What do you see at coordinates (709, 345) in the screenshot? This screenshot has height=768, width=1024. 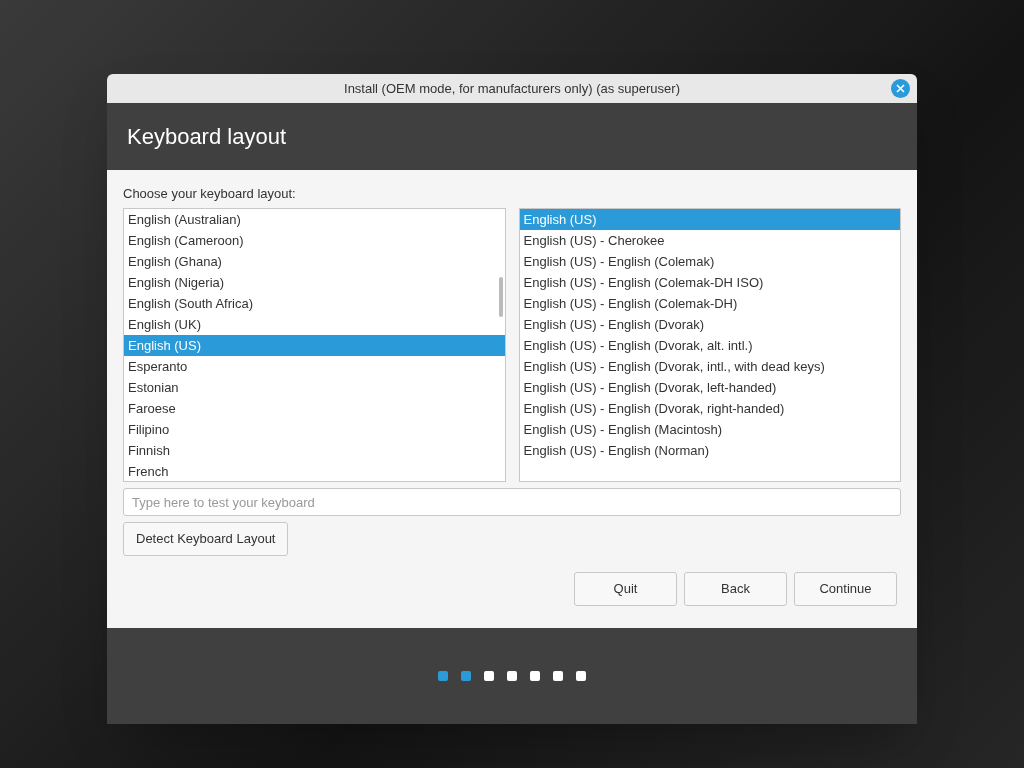 I see `list-item: English (US) - English (Dvorak, alt. intl.)` at bounding box center [709, 345].